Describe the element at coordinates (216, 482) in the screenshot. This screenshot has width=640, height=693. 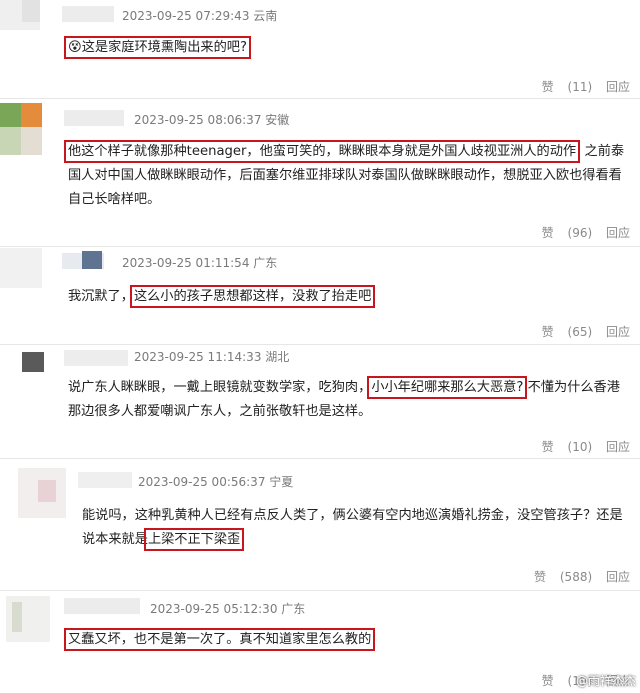
I see `comment-meta: 2023-09-25 00:56:37 宁夏` at that location.